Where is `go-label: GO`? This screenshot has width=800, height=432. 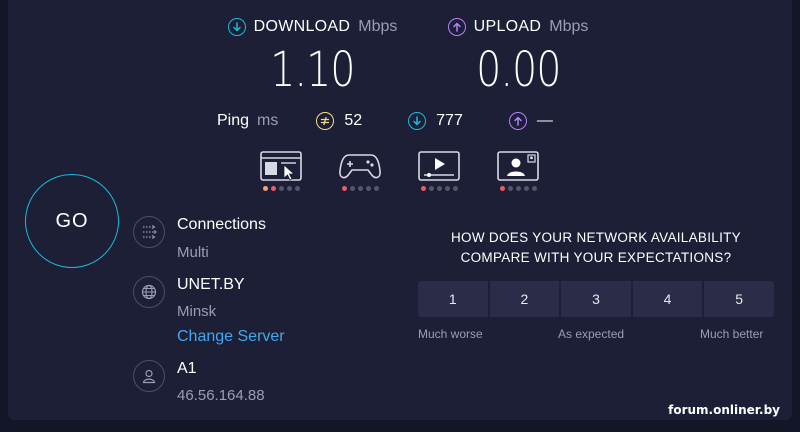
go-label: GO is located at coordinates (72, 220).